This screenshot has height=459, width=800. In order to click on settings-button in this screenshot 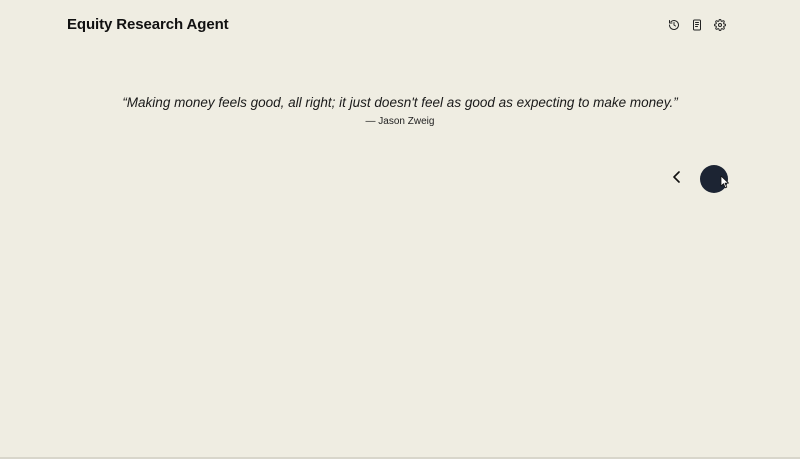, I will do `click(719, 24)`.